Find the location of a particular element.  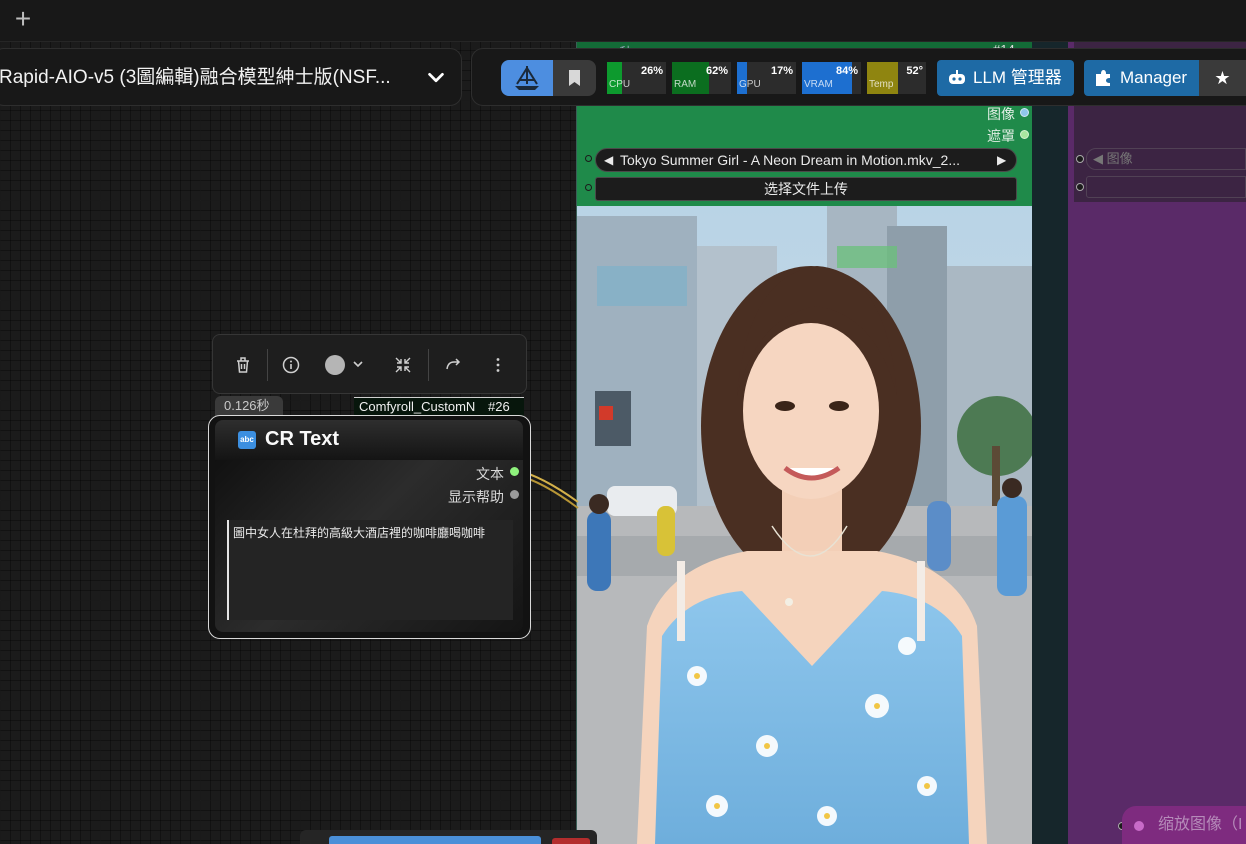

robot-icon is located at coordinates (957, 77).